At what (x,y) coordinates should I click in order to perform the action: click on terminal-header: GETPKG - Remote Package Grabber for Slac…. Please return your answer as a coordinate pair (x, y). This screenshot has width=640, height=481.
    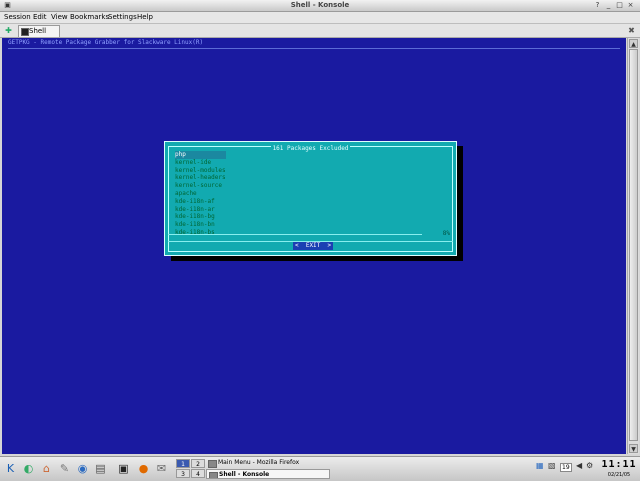
    Looking at the image, I should click on (106, 42).